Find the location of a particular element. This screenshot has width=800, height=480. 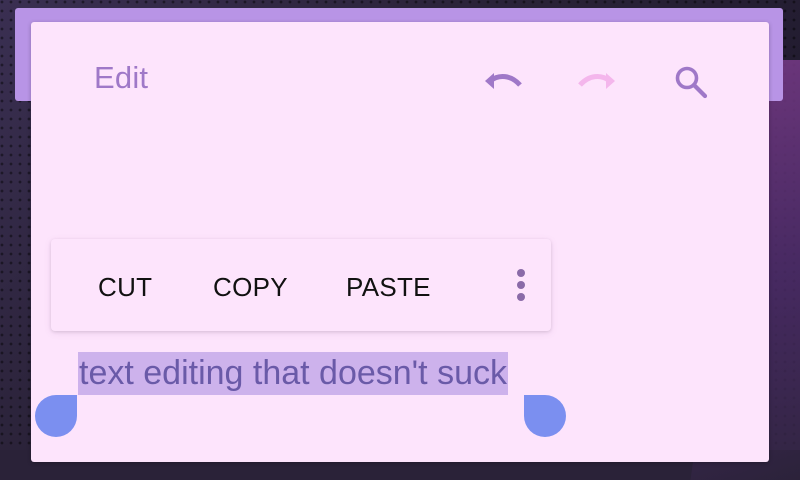

selection-end-handle is located at coordinates (545, 416).